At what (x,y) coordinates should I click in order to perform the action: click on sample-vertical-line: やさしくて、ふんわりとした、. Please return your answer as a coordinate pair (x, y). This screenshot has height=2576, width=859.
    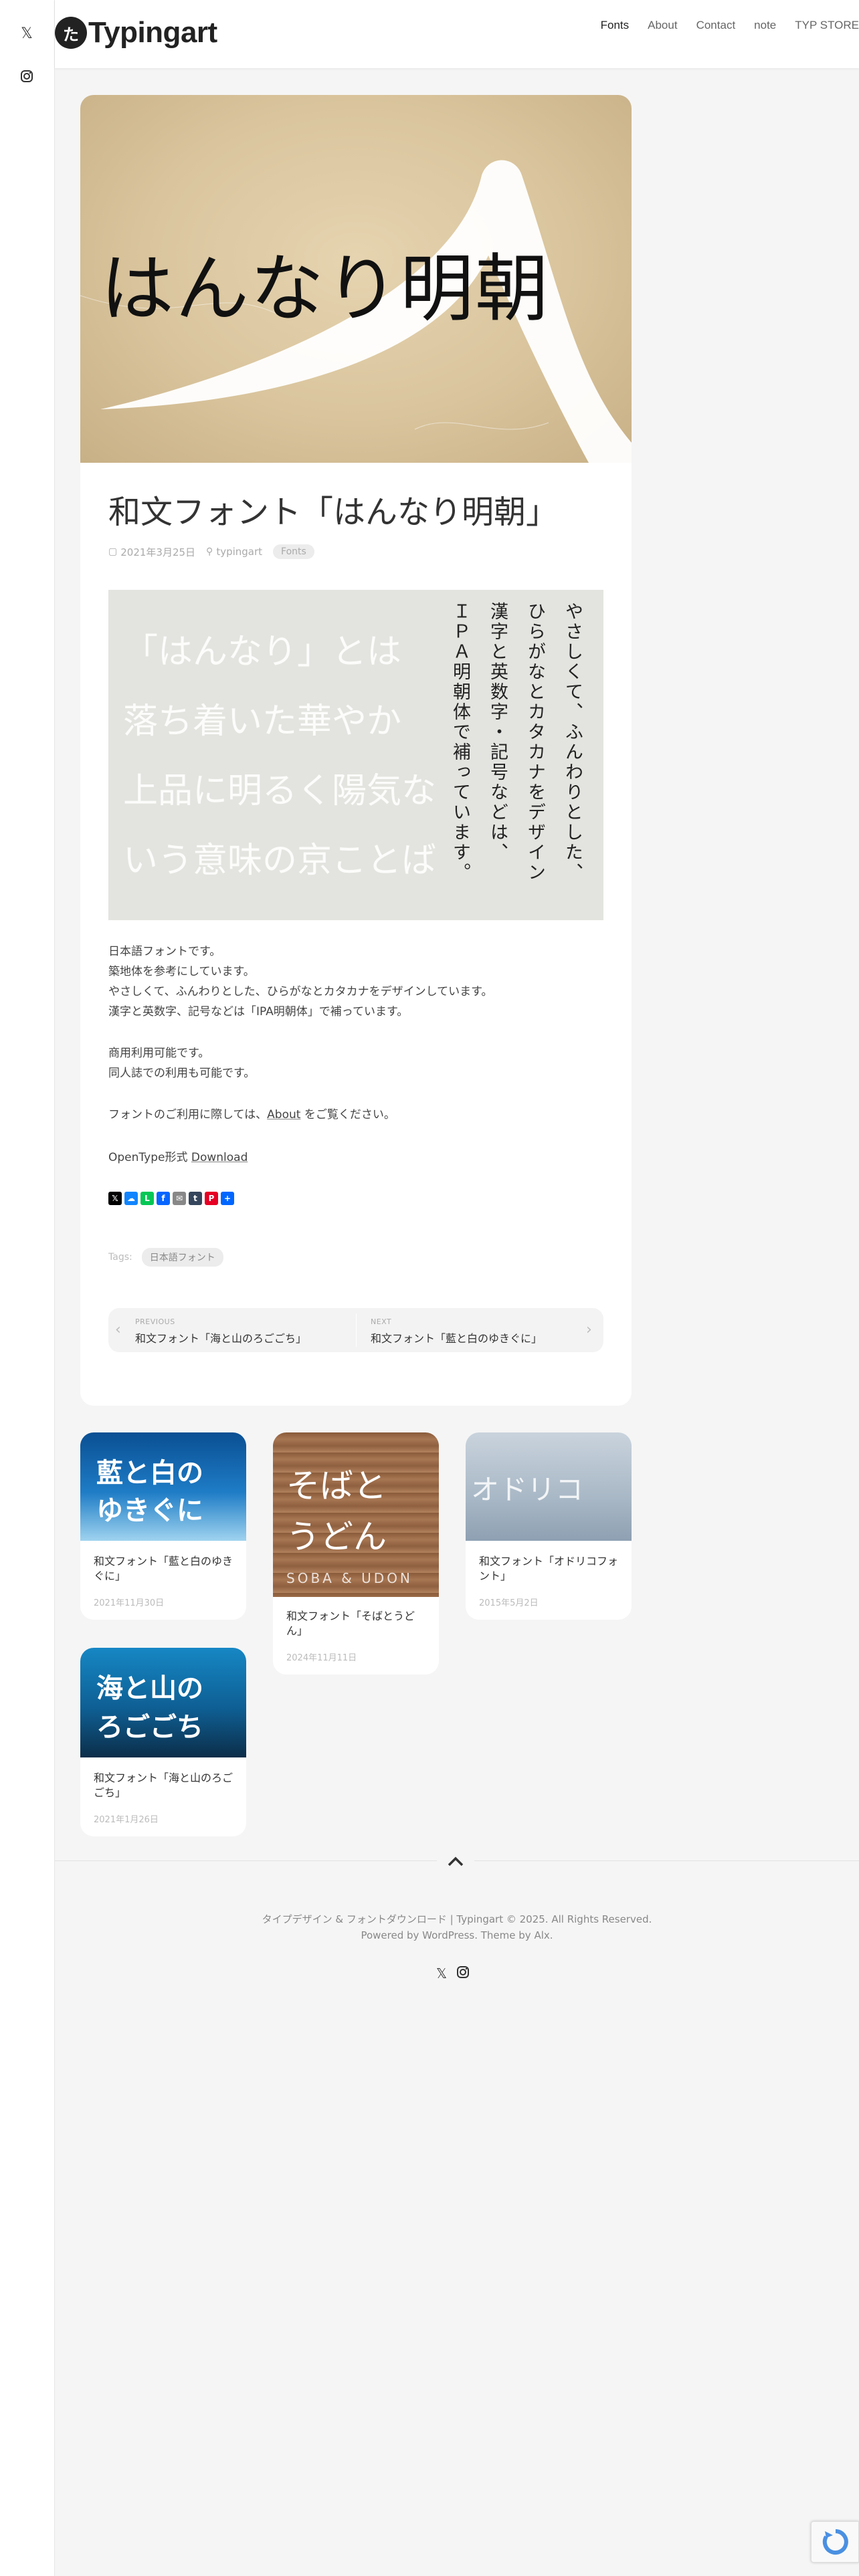
    Looking at the image, I should click on (573, 742).